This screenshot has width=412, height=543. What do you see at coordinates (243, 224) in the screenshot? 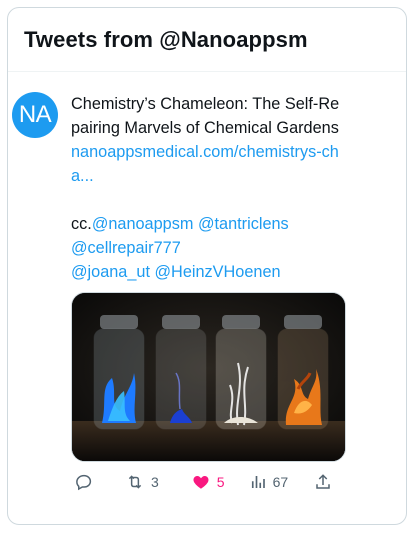
I see `mention-link: @tantriclens` at bounding box center [243, 224].